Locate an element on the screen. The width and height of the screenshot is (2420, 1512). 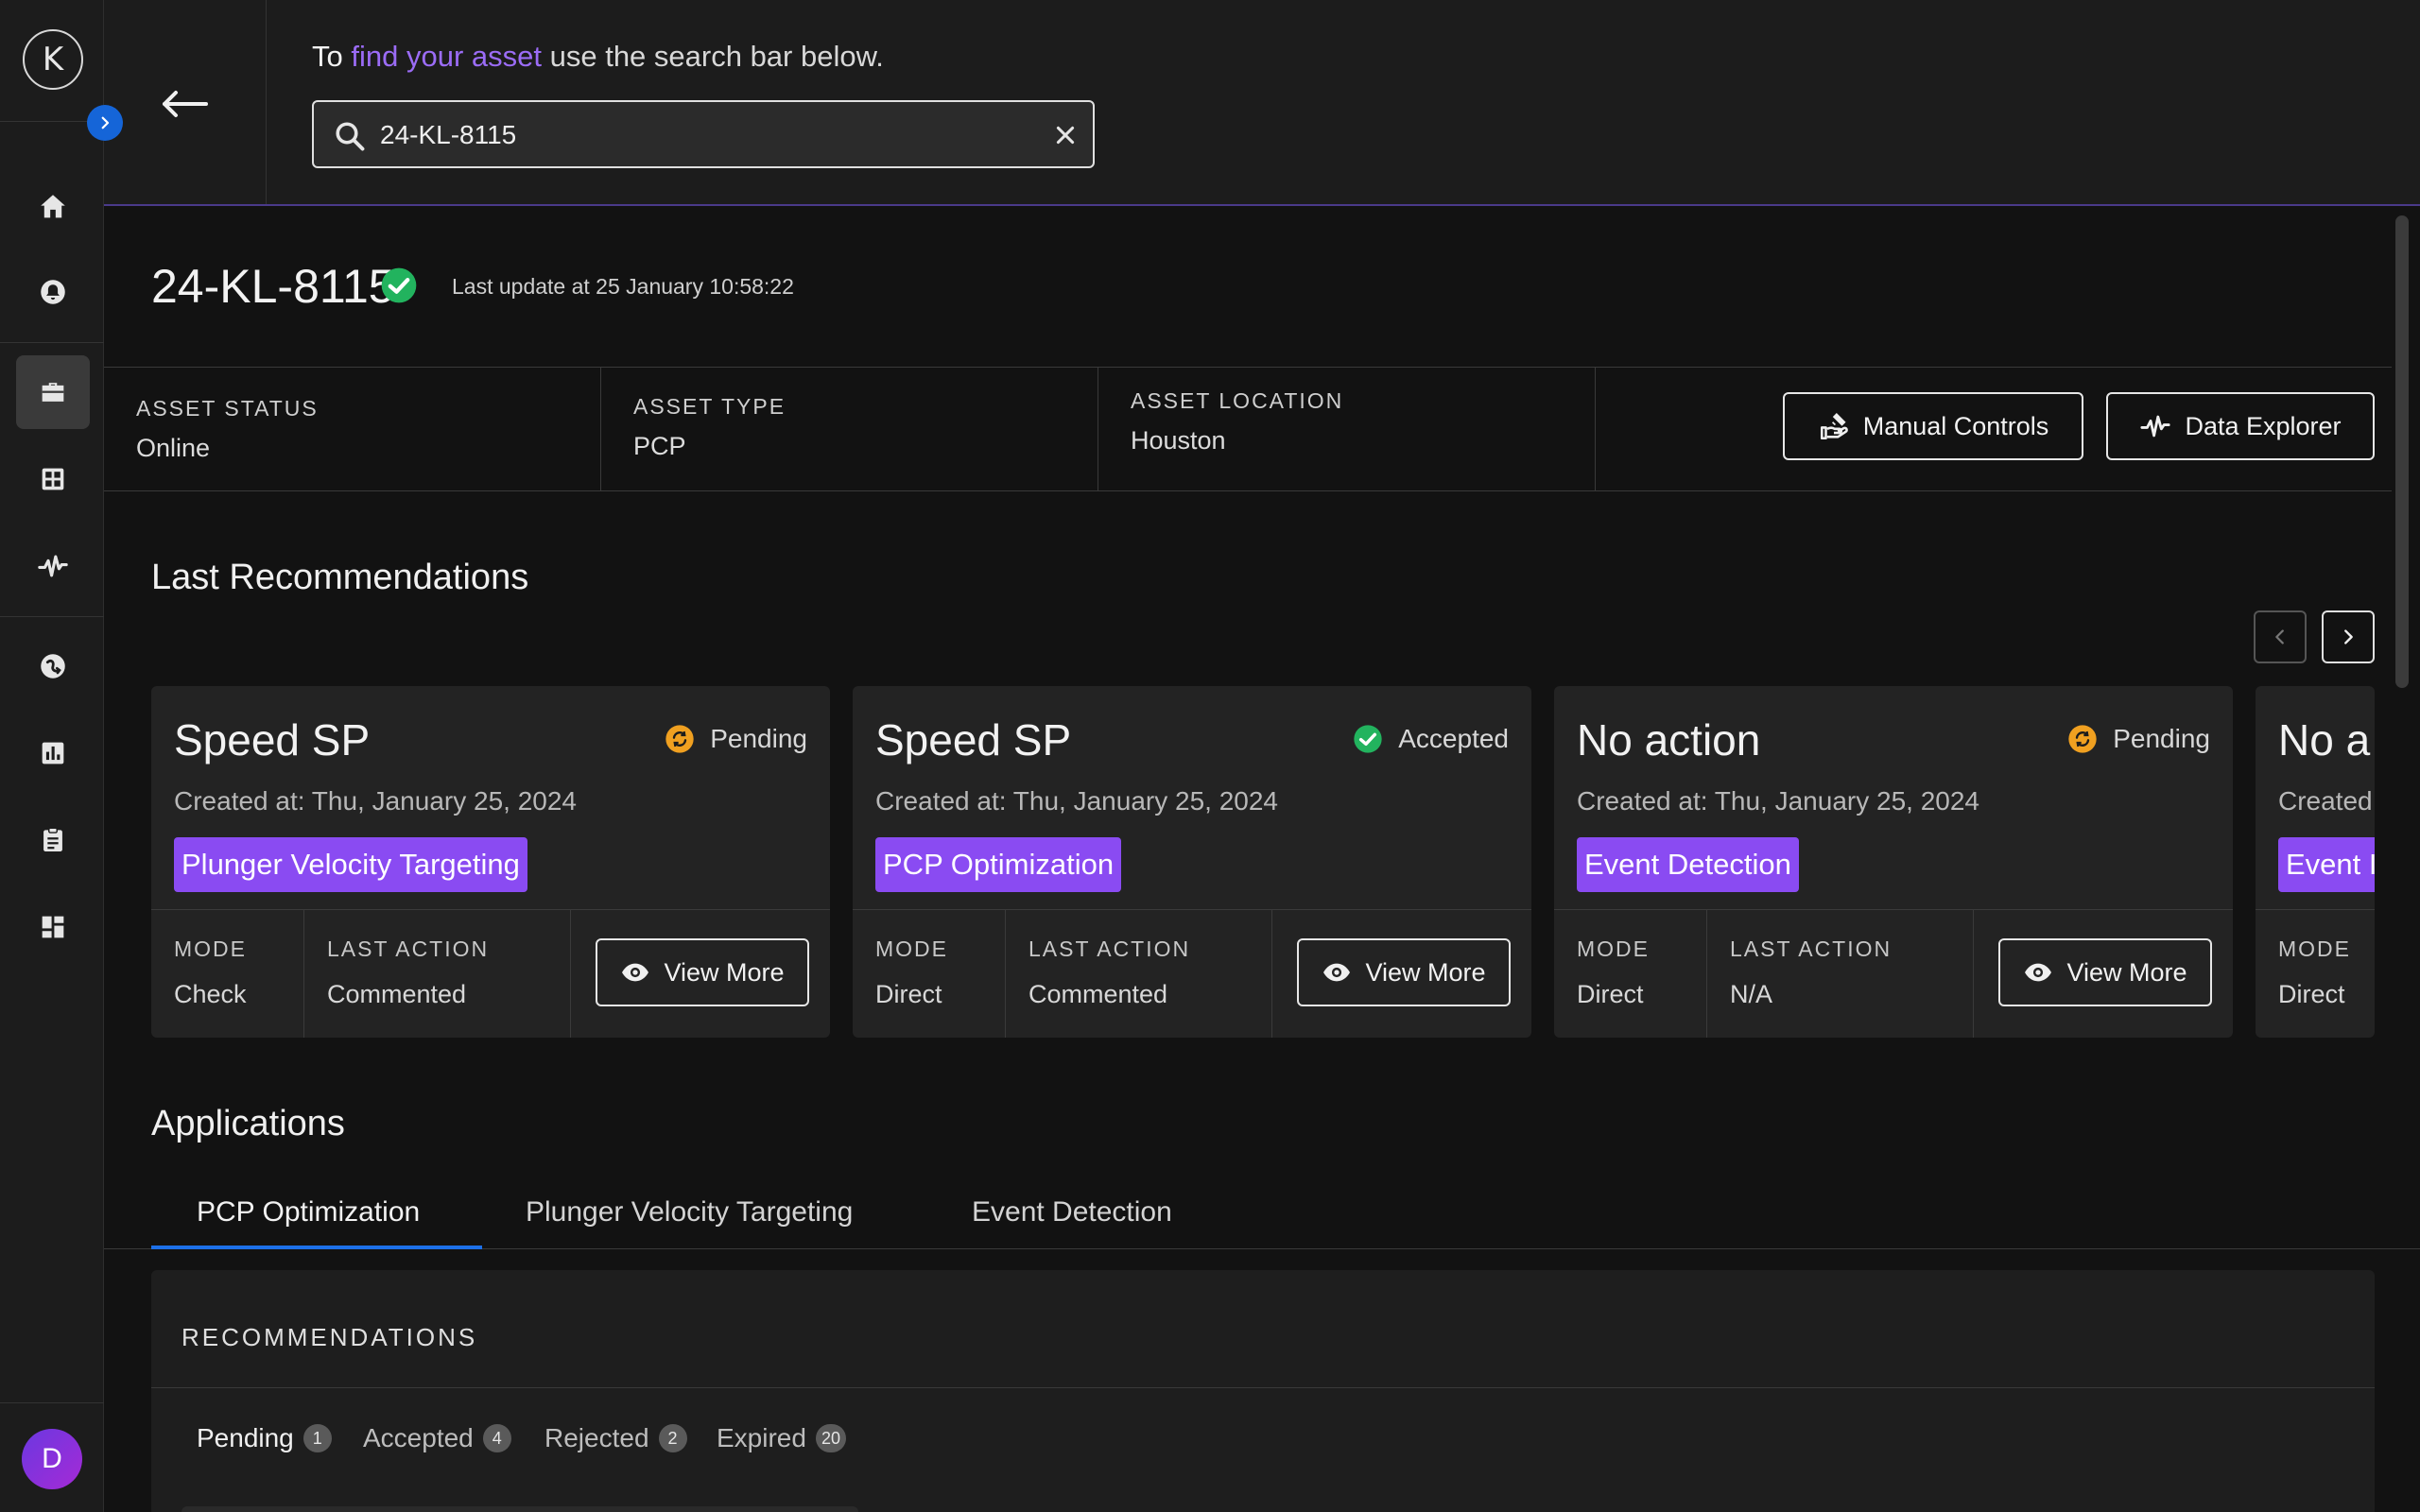
sidebar-item-home is located at coordinates (53, 207).